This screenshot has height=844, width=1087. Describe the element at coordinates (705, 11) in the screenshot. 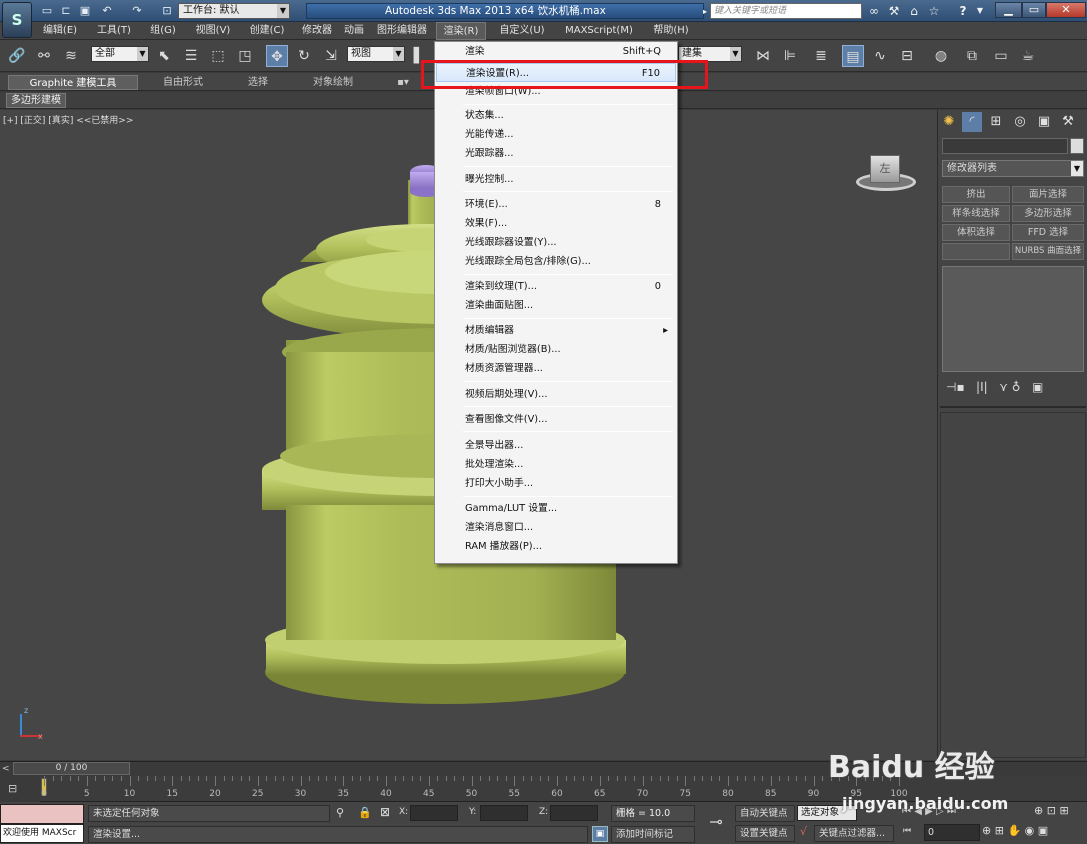

I see `expand-arrow-icon: ▸` at that location.